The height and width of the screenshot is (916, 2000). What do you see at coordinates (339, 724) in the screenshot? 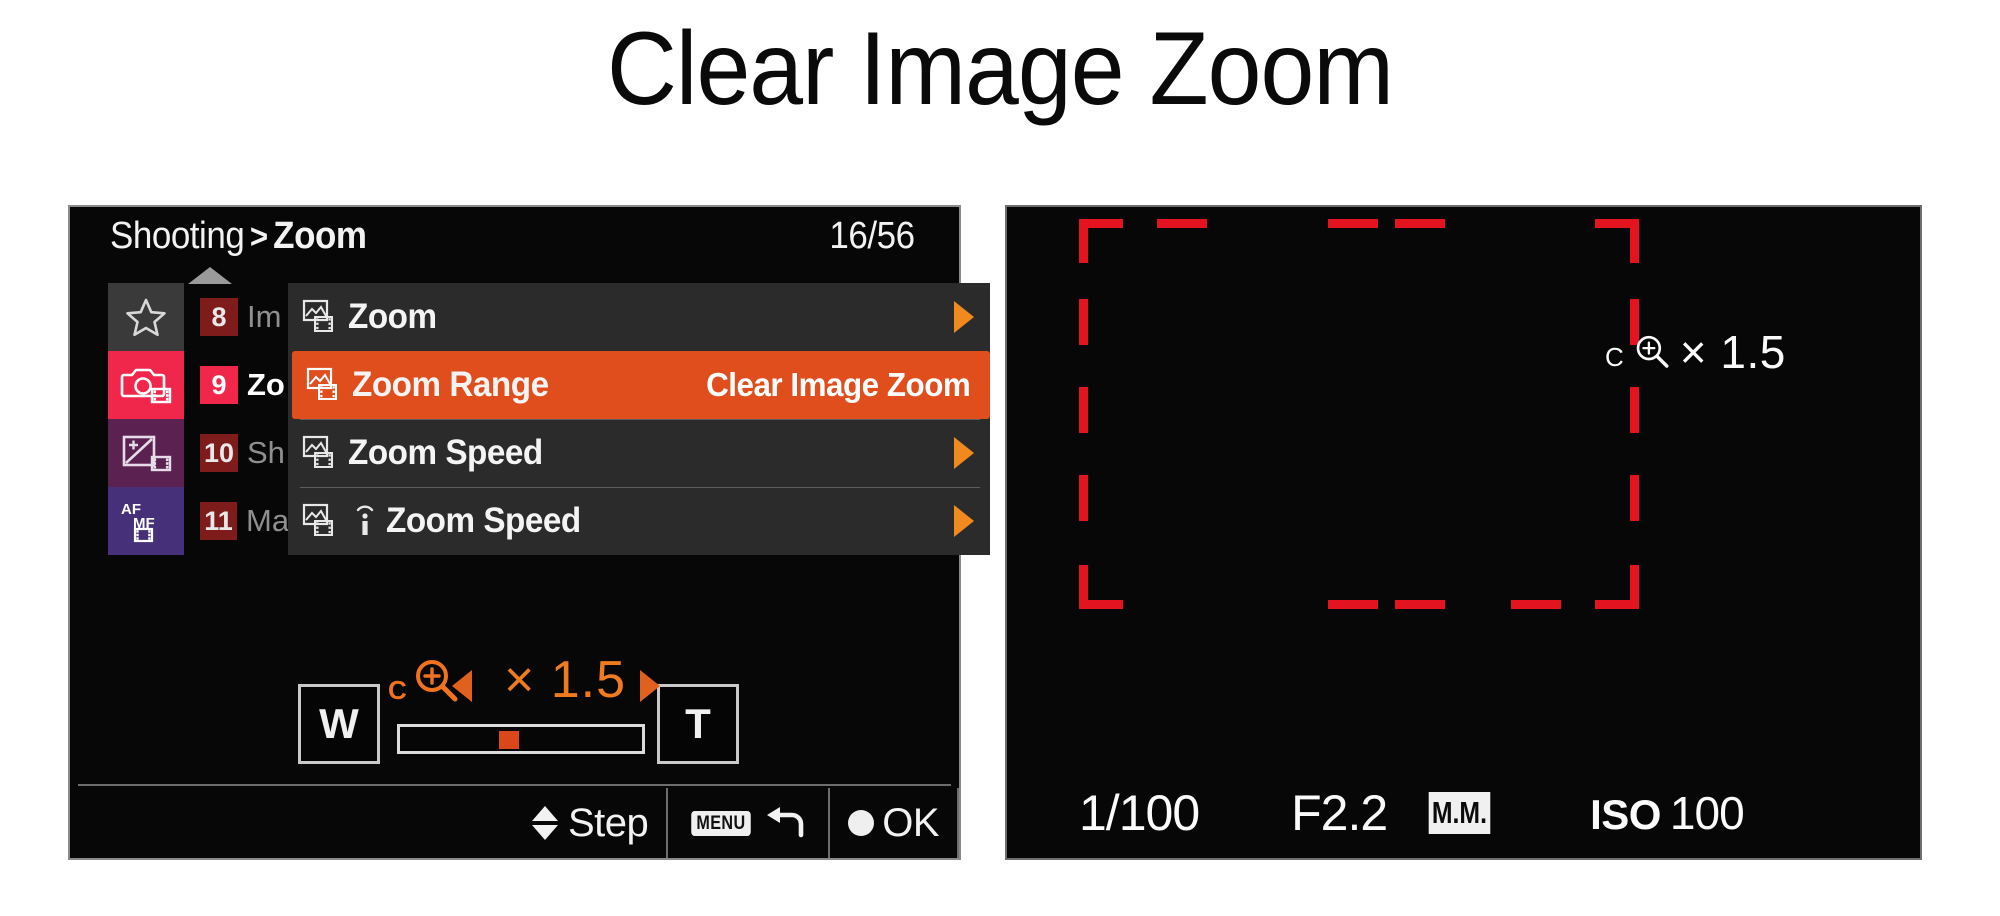
I see `wide-button: W` at bounding box center [339, 724].